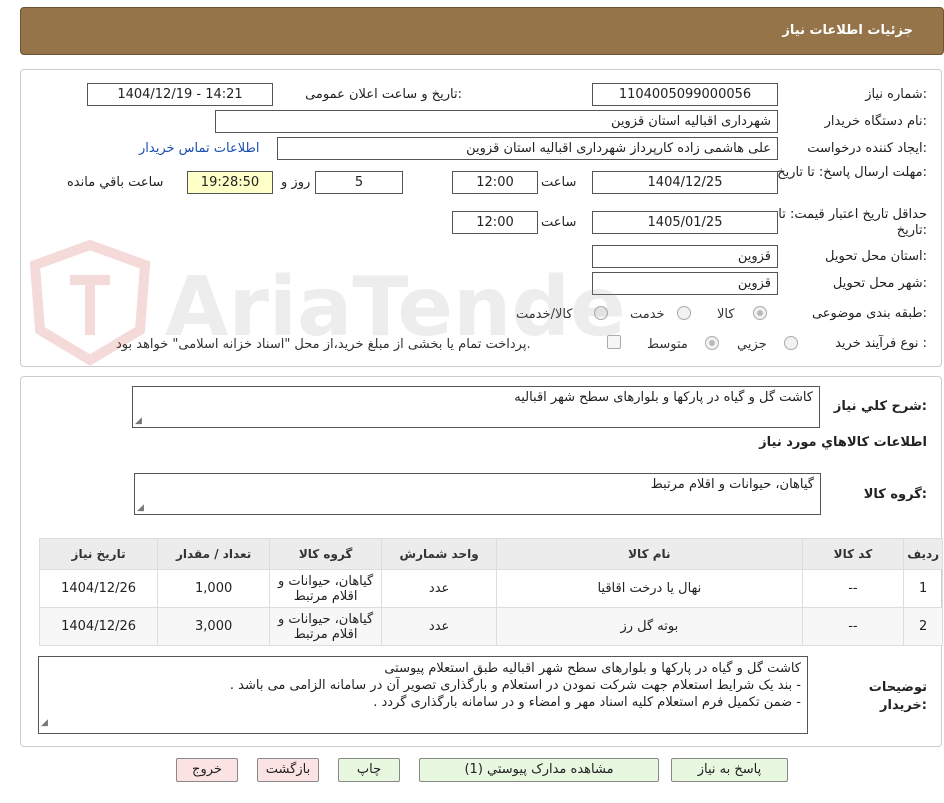 The width and height of the screenshot is (944, 803). I want to click on buyer-notes-label: توضیحات خریدار:, so click(897, 696).